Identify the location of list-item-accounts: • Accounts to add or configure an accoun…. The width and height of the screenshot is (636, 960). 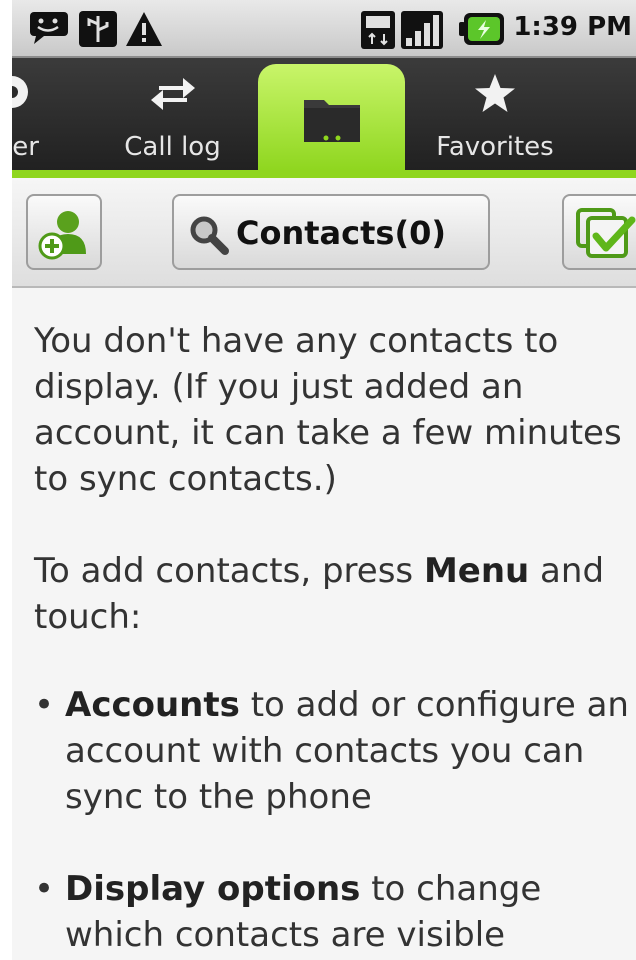
(332, 751).